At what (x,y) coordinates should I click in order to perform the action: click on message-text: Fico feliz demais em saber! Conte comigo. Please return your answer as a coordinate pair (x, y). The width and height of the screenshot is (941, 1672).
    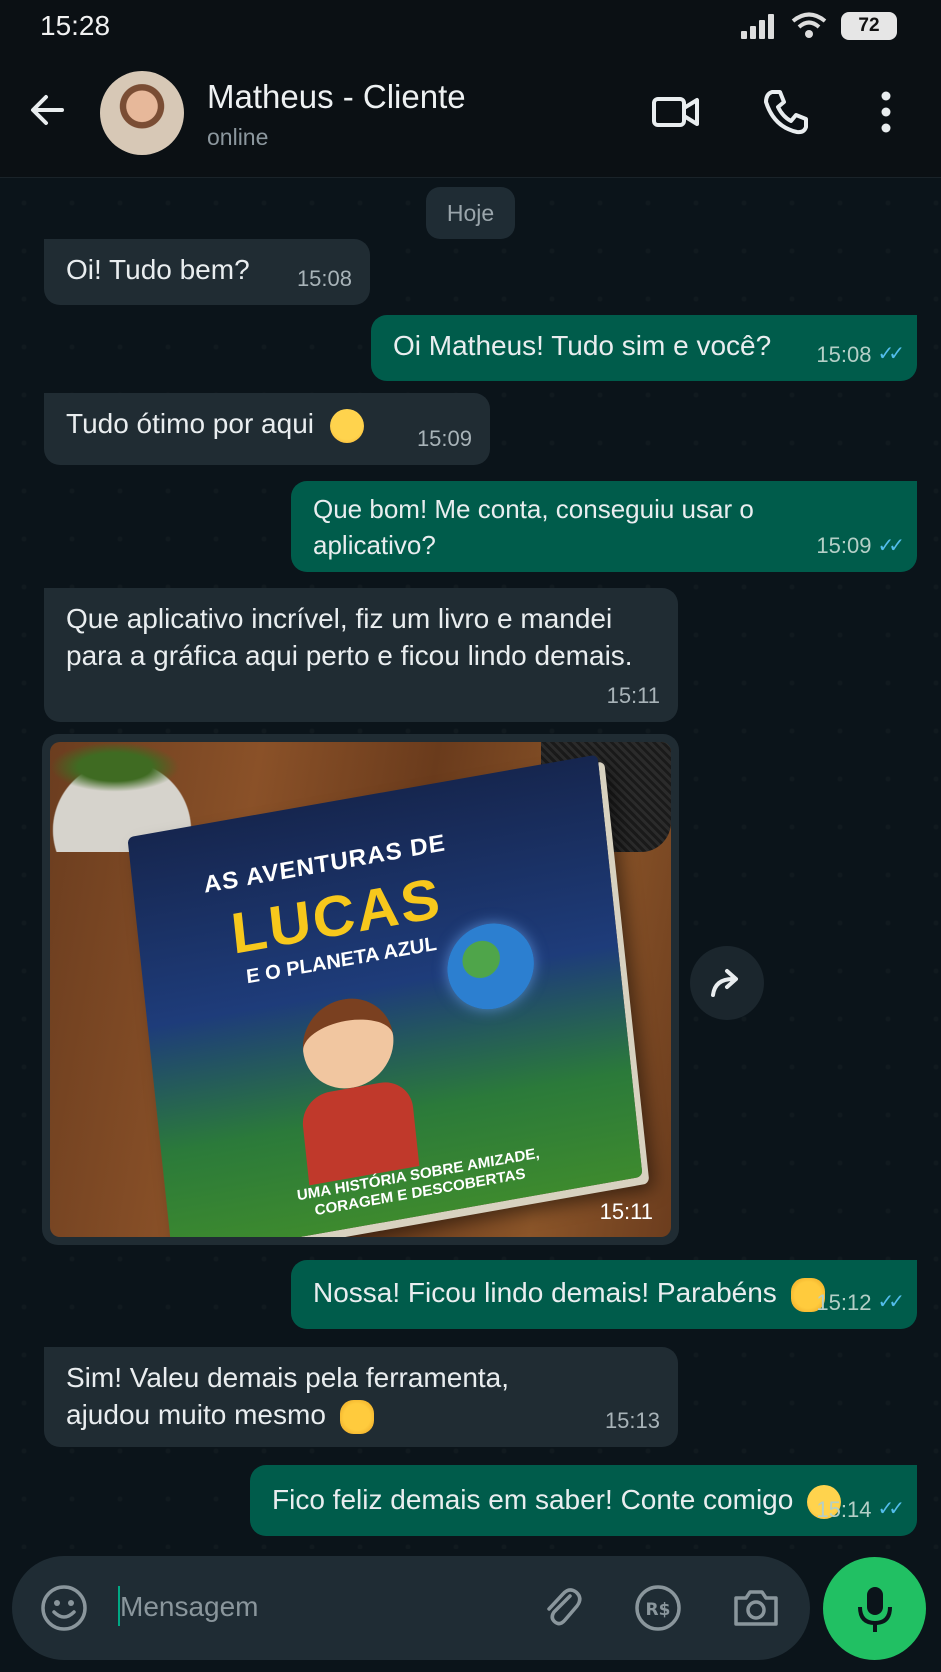
    Looking at the image, I should click on (533, 1499).